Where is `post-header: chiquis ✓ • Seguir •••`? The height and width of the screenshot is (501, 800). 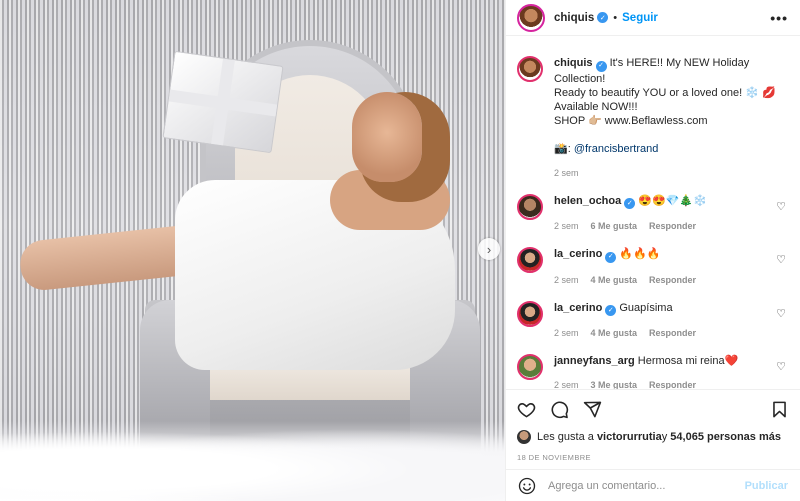
post-header: chiquis ✓ • Seguir ••• is located at coordinates (653, 18).